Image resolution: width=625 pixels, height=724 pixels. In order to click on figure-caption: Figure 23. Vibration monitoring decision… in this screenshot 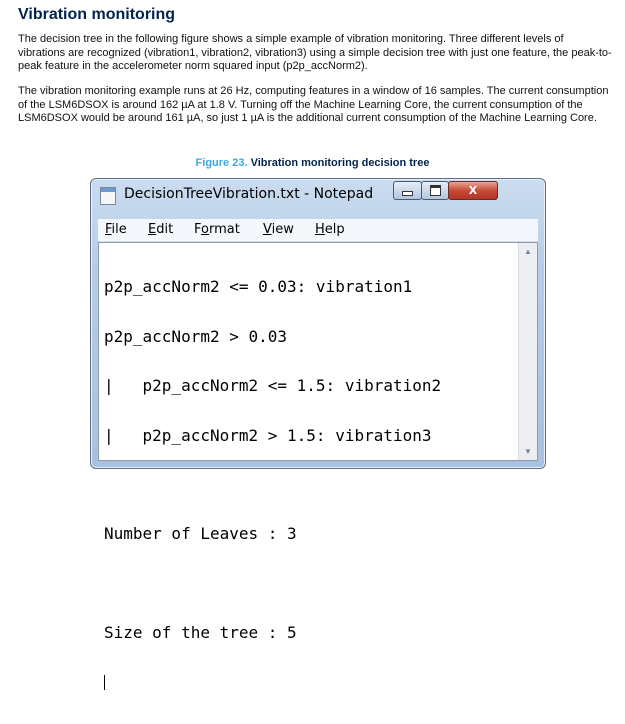, I will do `click(312, 163)`.